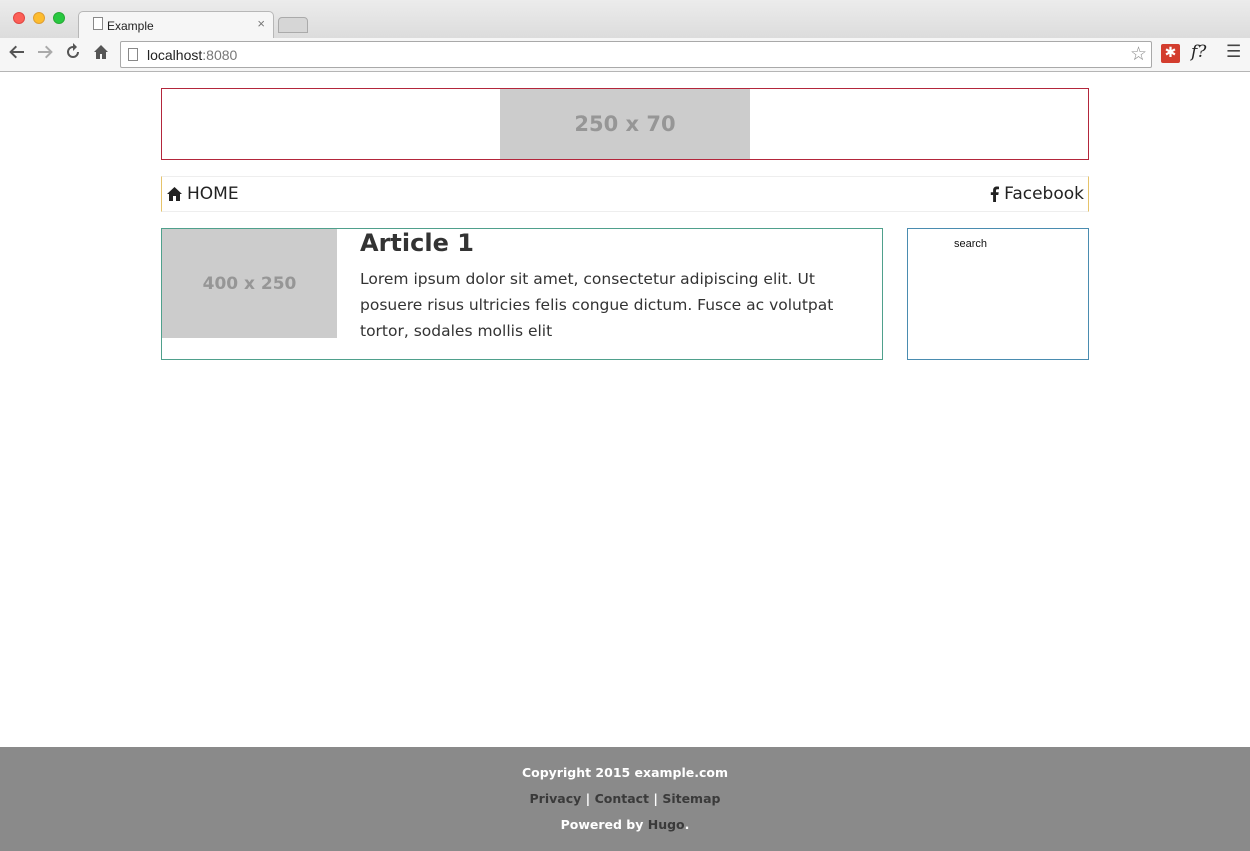 Image resolution: width=1250 pixels, height=851 pixels. I want to click on back-icon, so click(17, 54).